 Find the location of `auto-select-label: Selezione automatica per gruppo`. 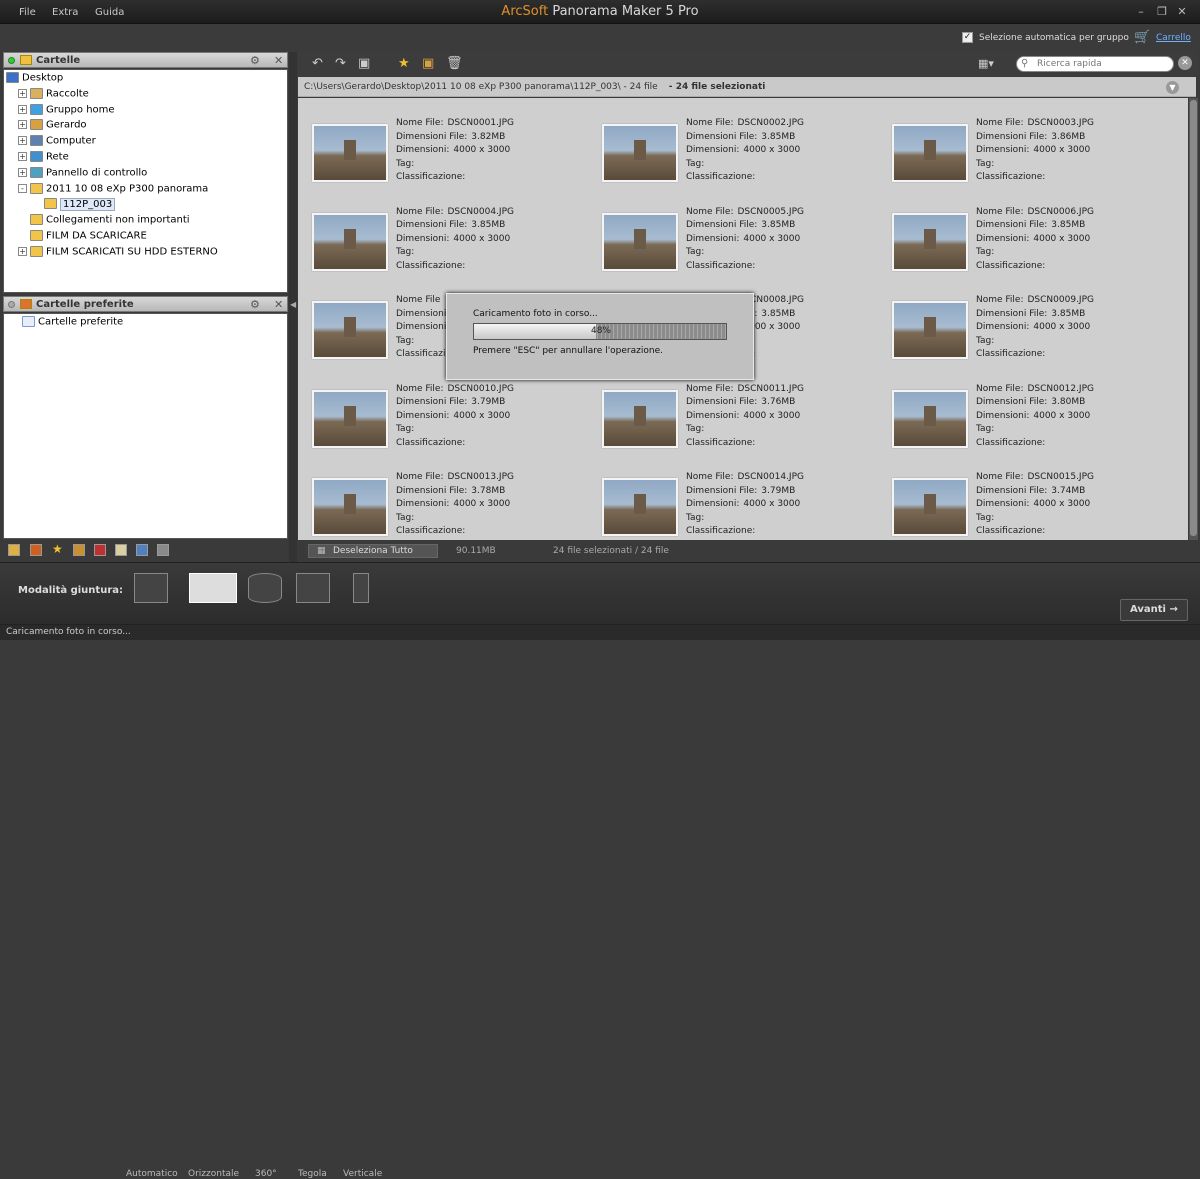

auto-select-label: Selezione automatica per gruppo is located at coordinates (1054, 38).